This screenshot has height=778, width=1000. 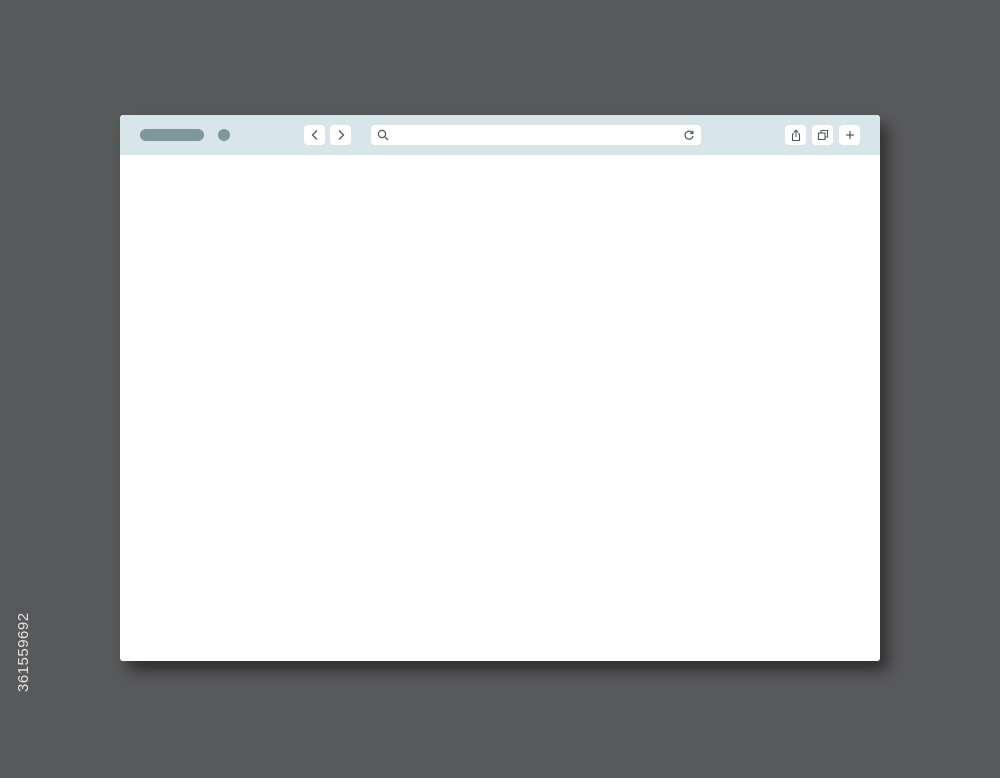 I want to click on back-button, so click(x=314, y=135).